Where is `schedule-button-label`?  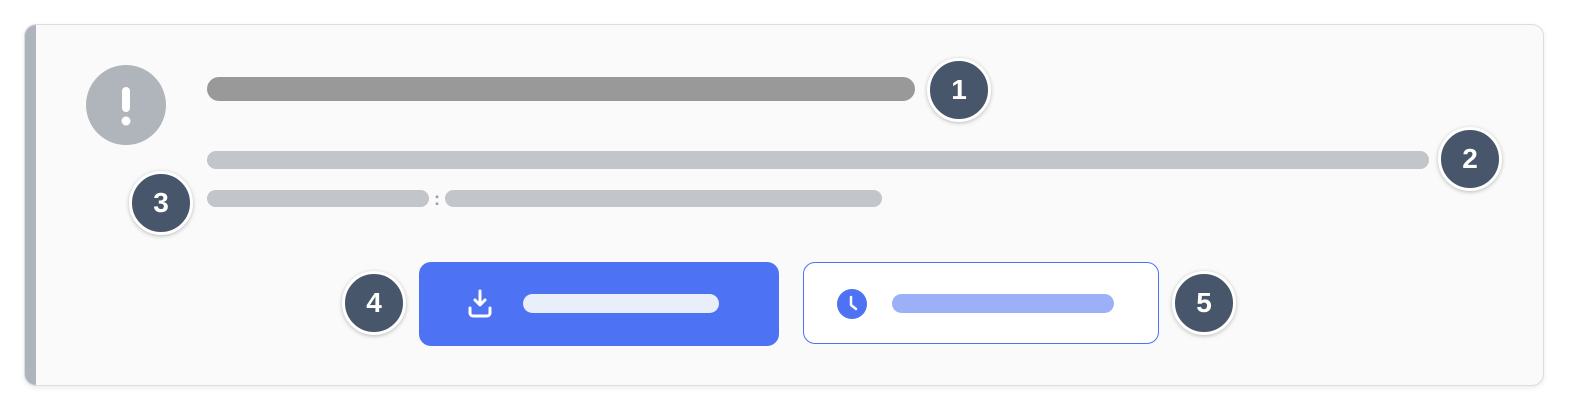
schedule-button-label is located at coordinates (1003, 303).